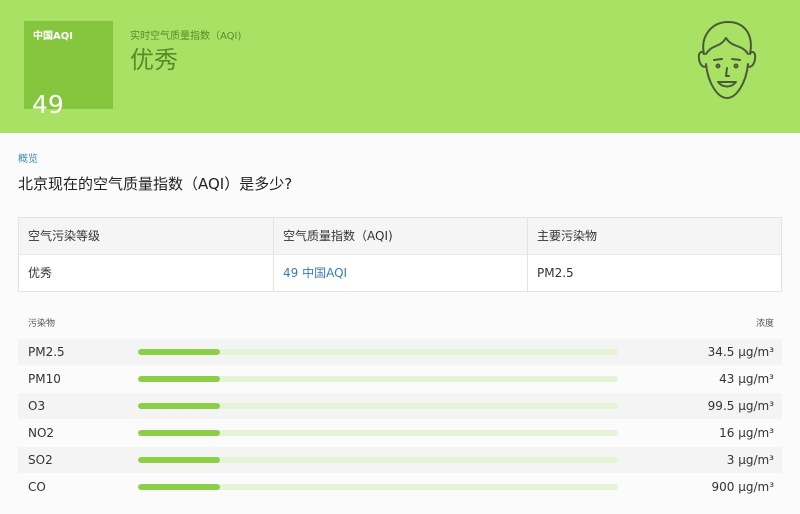 The height and width of the screenshot is (514, 800). What do you see at coordinates (44, 379) in the screenshot?
I see `pollutant-name: PM10` at bounding box center [44, 379].